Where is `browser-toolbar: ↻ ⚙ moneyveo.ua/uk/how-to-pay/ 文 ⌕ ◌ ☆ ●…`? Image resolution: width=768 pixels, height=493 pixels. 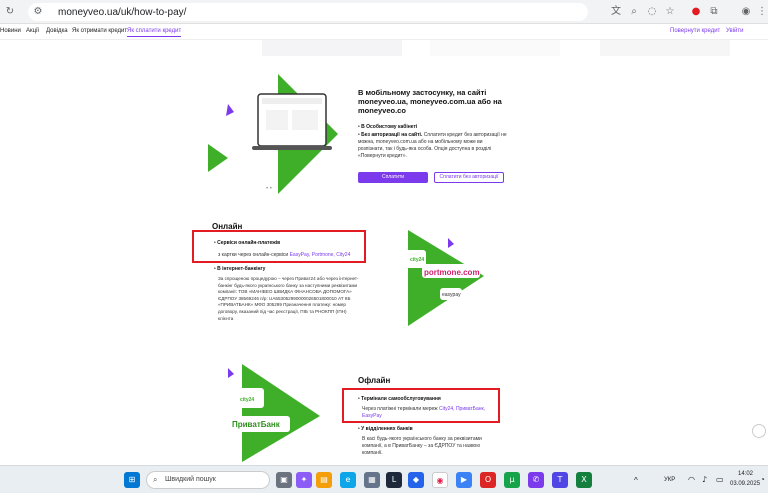 browser-toolbar: ↻ ⚙ moneyveo.ua/uk/how-to-pay/ 文 ⌕ ◌ ☆ ●… is located at coordinates (384, 12).